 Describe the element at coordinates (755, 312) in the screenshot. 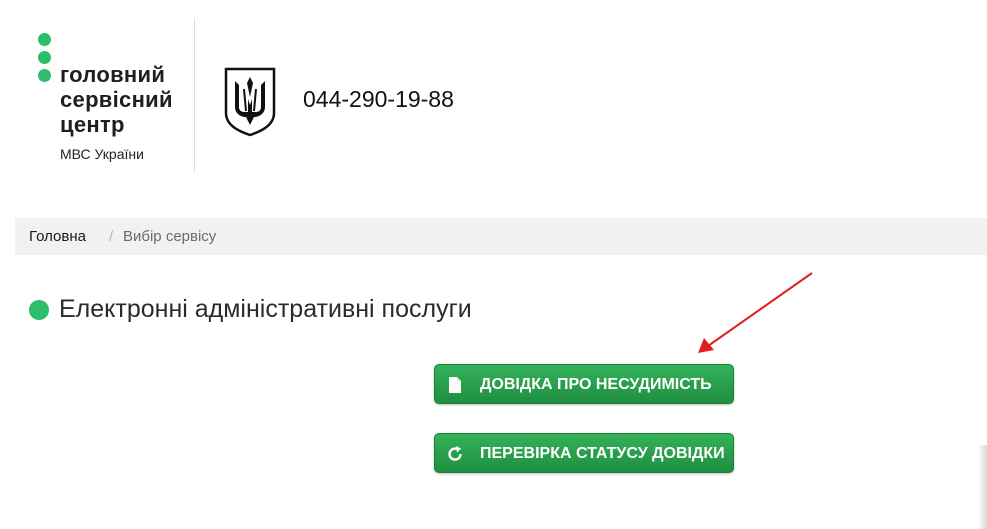

I see `annotation-arrow-icon` at that location.